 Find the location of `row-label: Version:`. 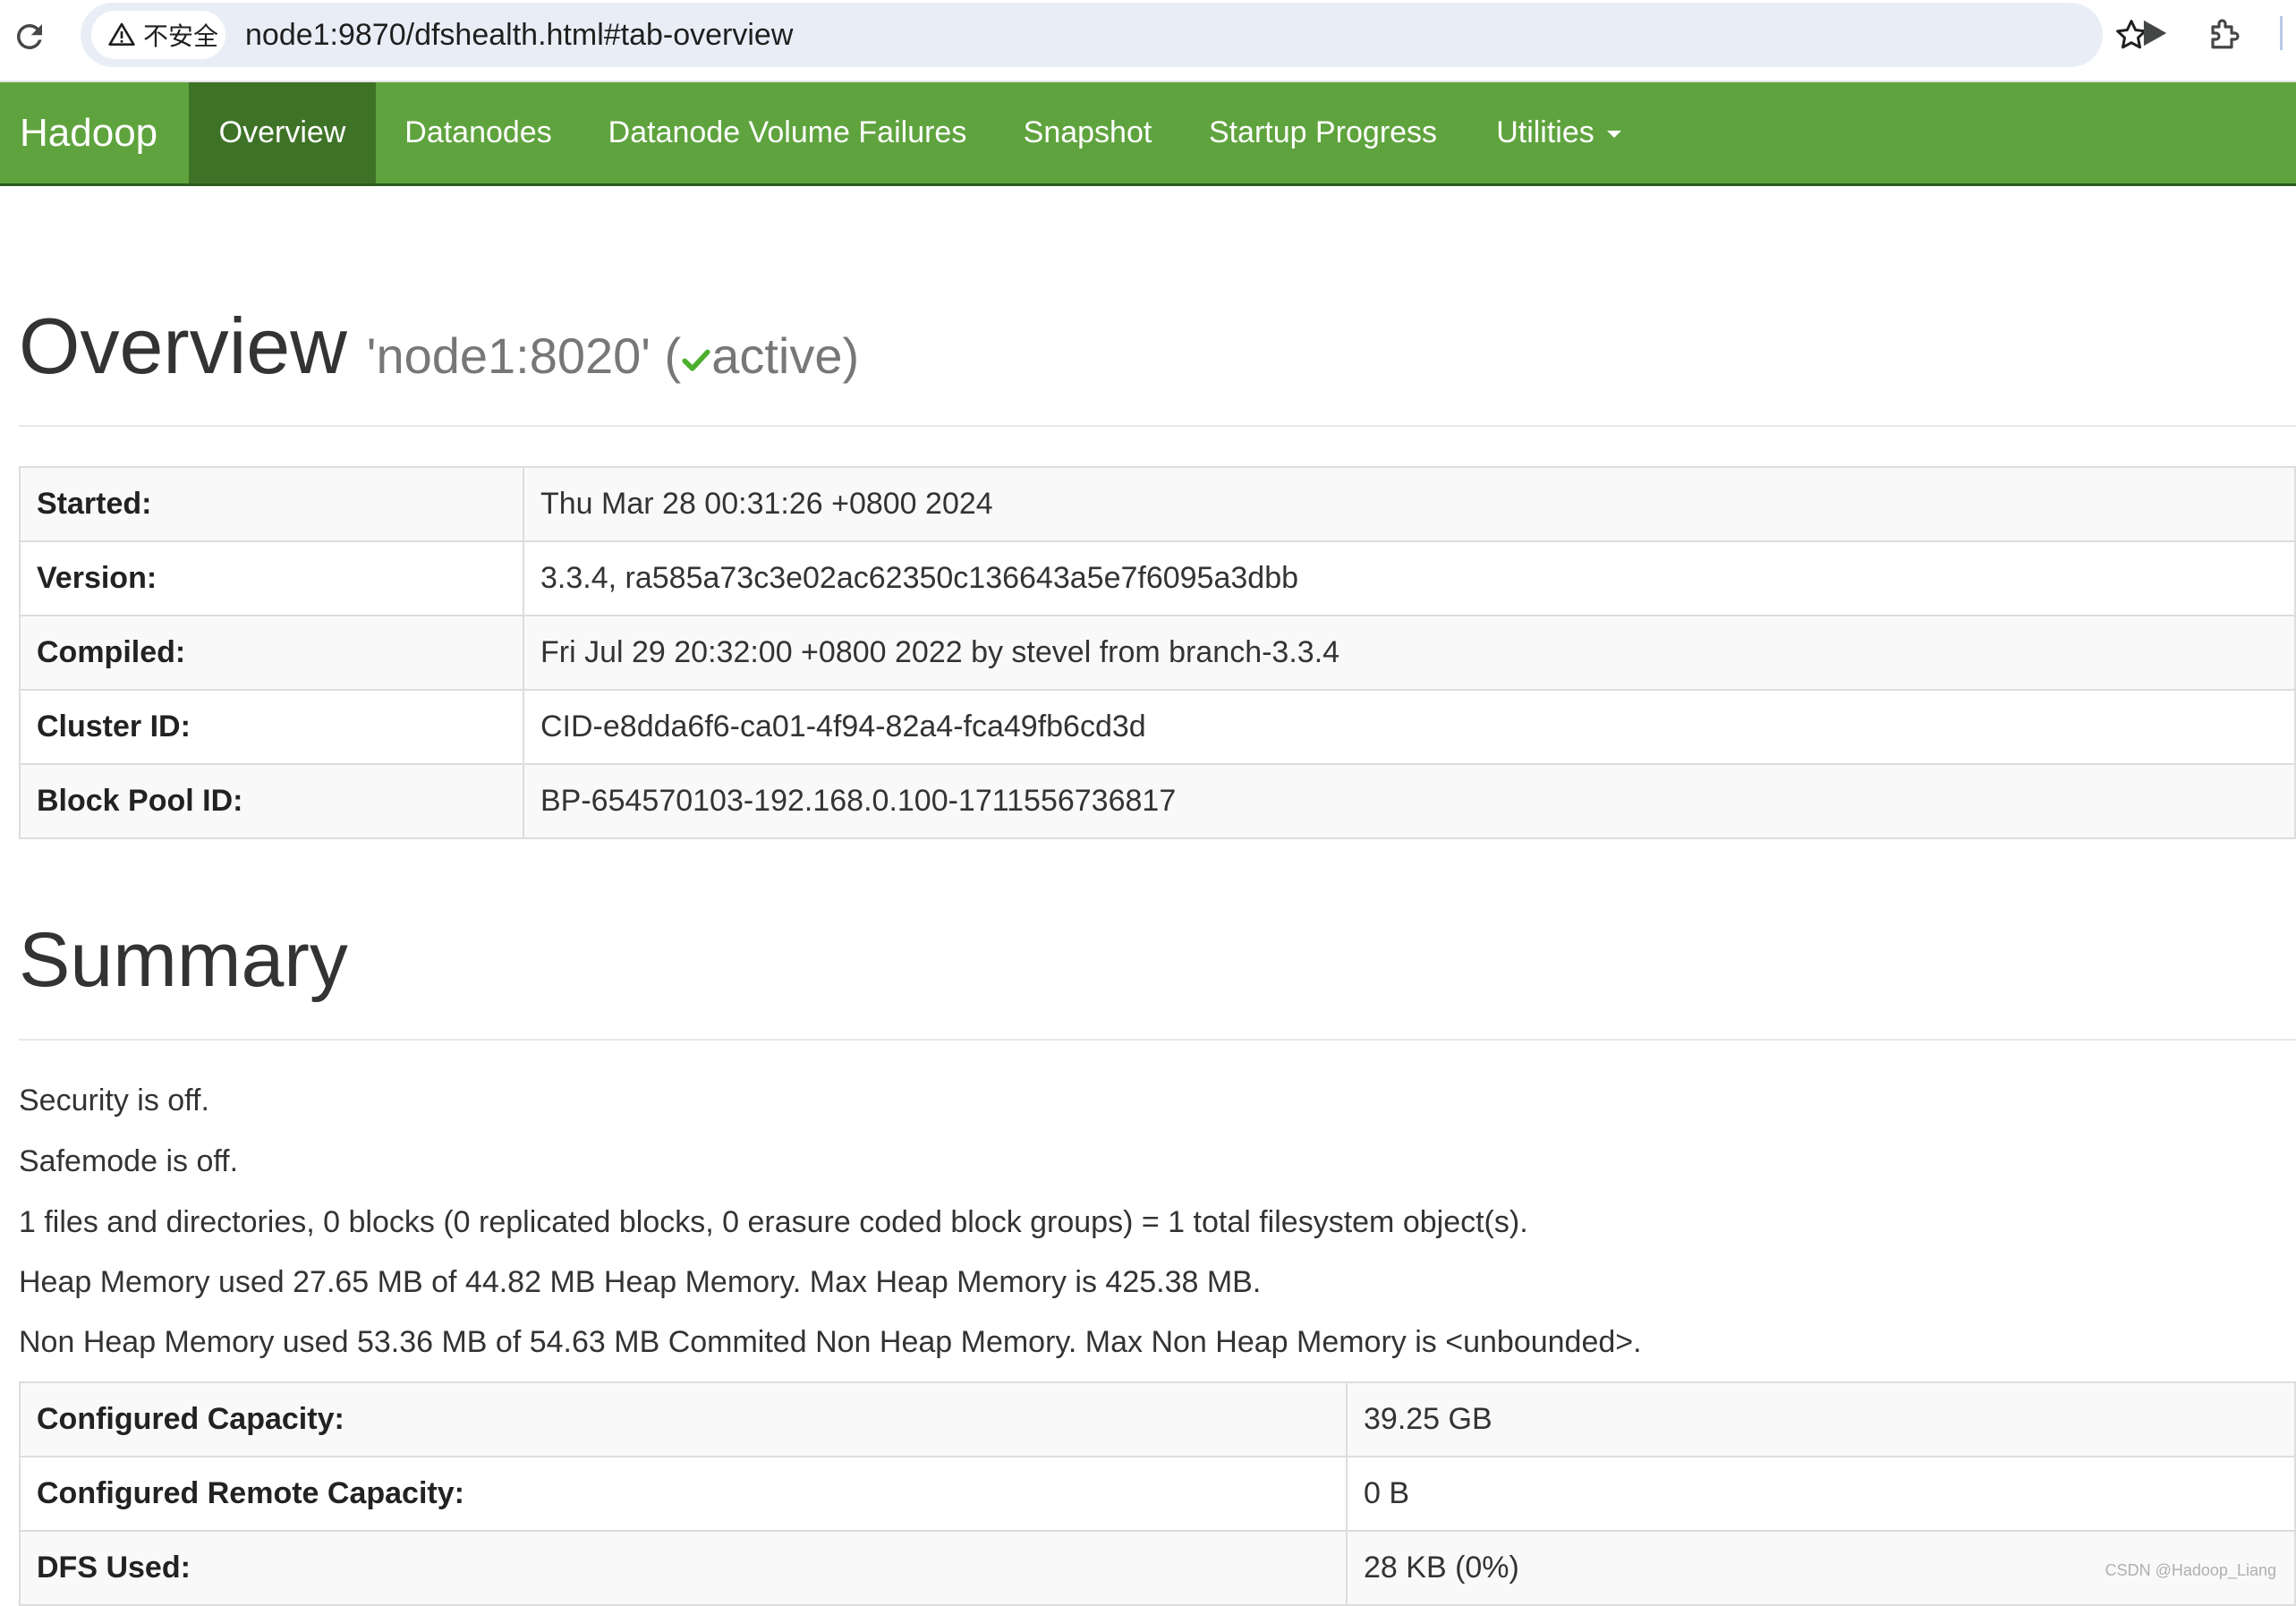

row-label: Version: is located at coordinates (271, 578).